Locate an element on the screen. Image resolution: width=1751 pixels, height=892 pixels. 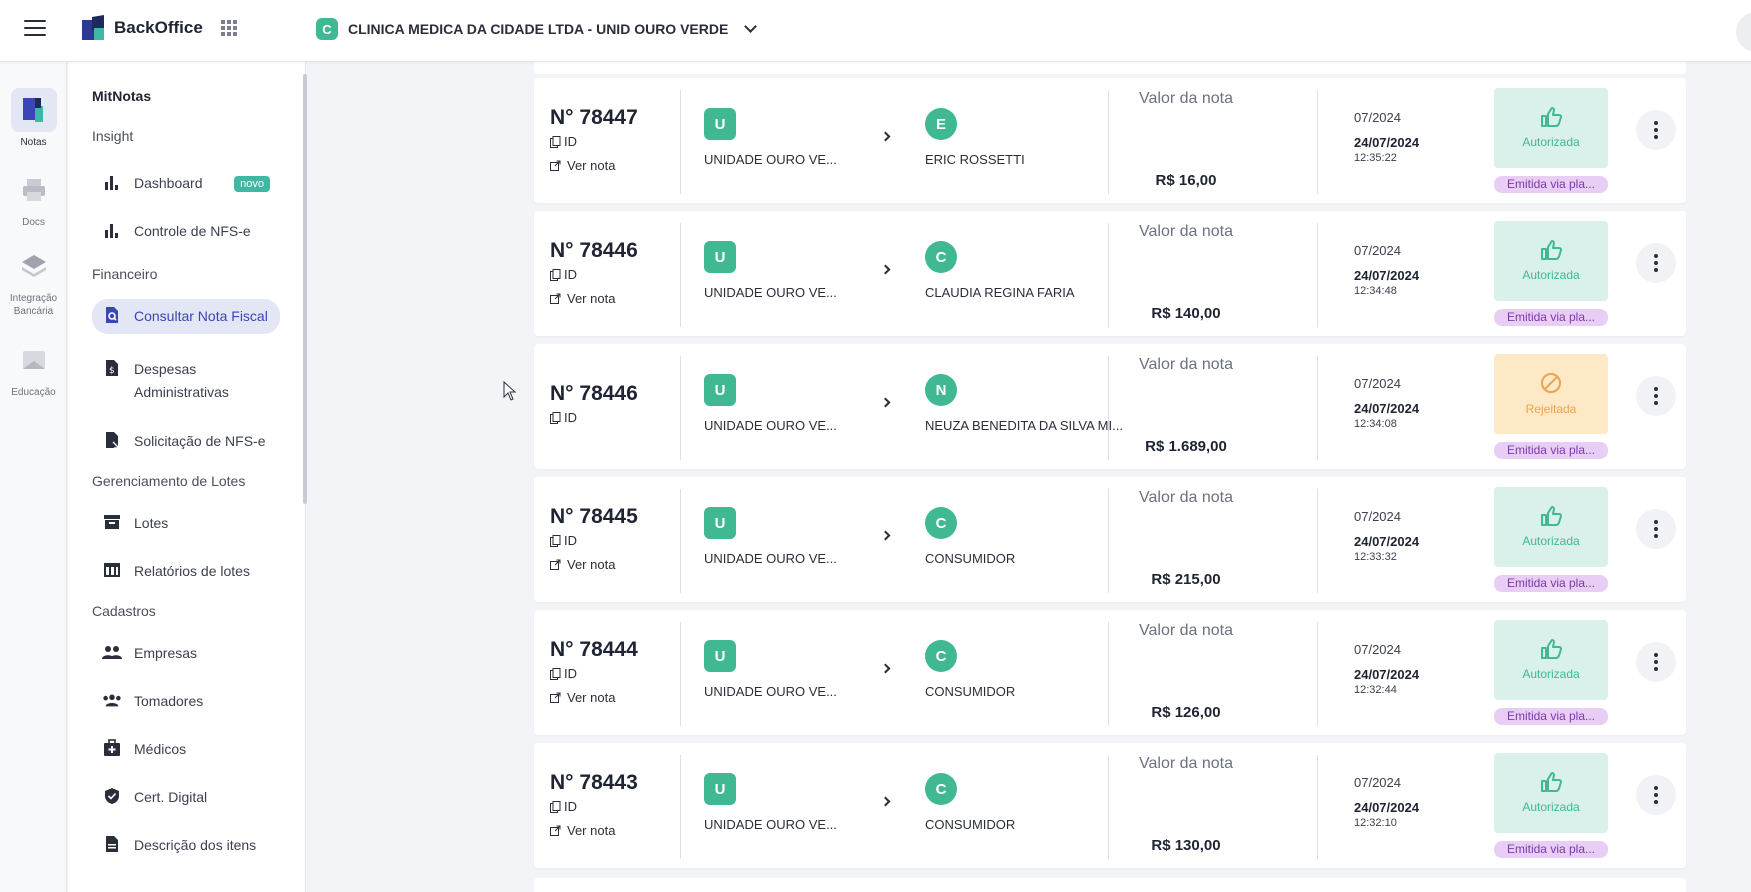
rail-item-integracao: Integração Bancária is located at coordinates (33, 281).